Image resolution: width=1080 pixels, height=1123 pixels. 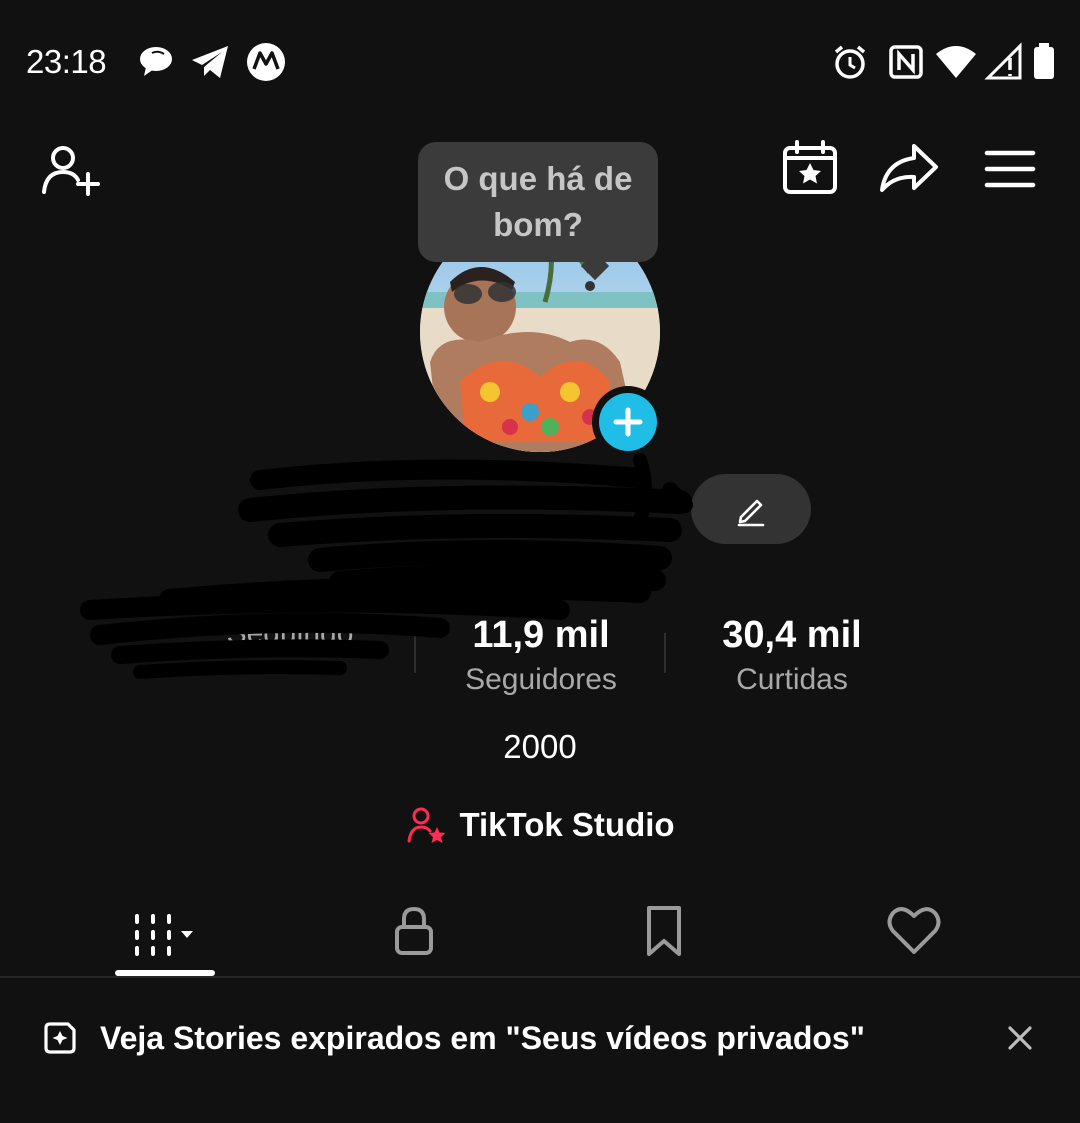 I want to click on tab-saved, so click(x=664, y=930).